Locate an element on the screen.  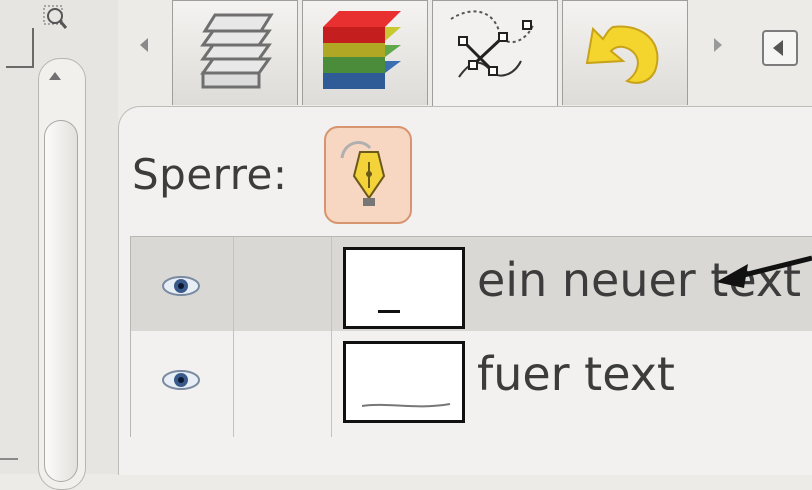
tab-channels is located at coordinates (365, 52).